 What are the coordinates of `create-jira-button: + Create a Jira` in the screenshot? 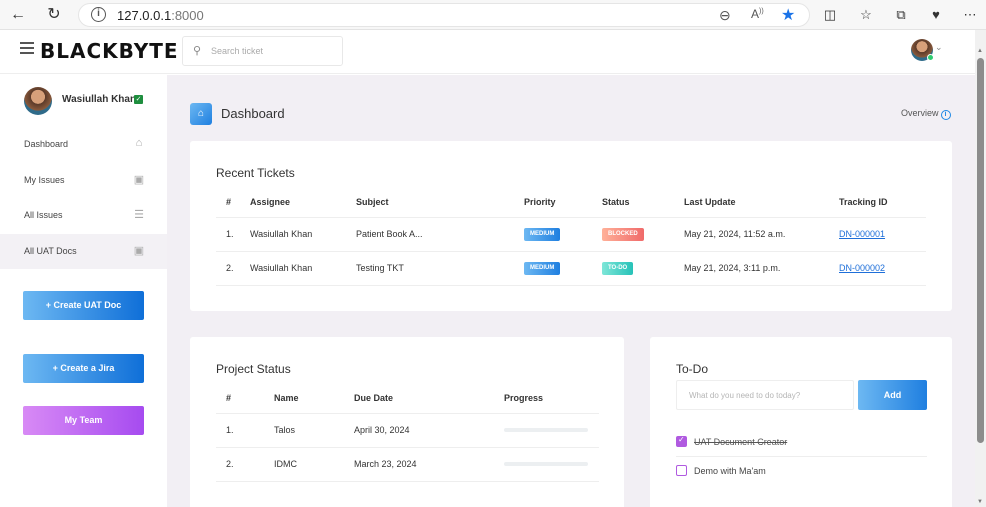 It's located at (83, 368).